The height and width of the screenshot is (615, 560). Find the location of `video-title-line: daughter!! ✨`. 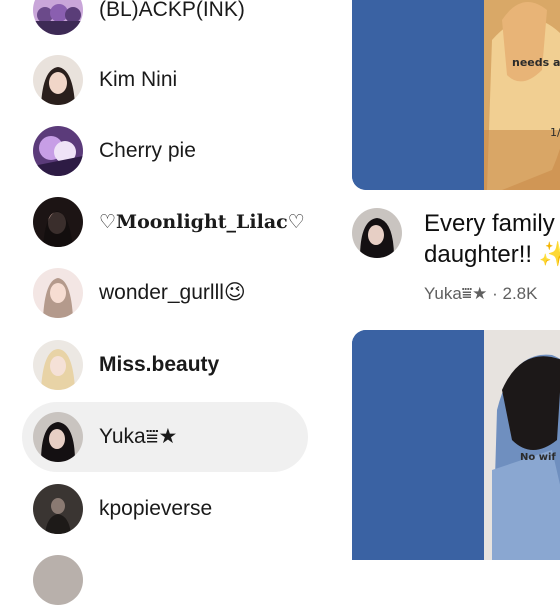

video-title-line: daughter!! ✨ is located at coordinates (492, 254).